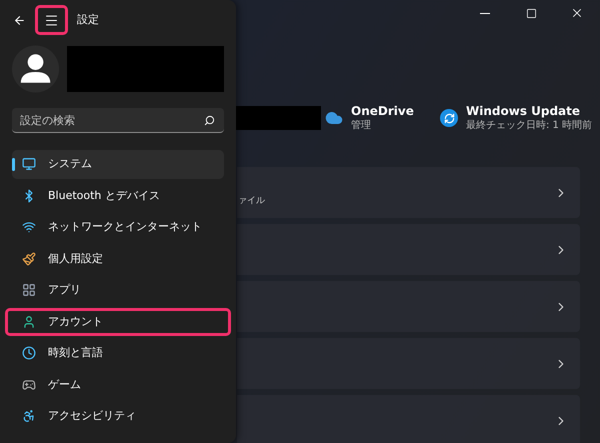 The height and width of the screenshot is (443, 600). I want to click on menu-button, so click(51, 20).